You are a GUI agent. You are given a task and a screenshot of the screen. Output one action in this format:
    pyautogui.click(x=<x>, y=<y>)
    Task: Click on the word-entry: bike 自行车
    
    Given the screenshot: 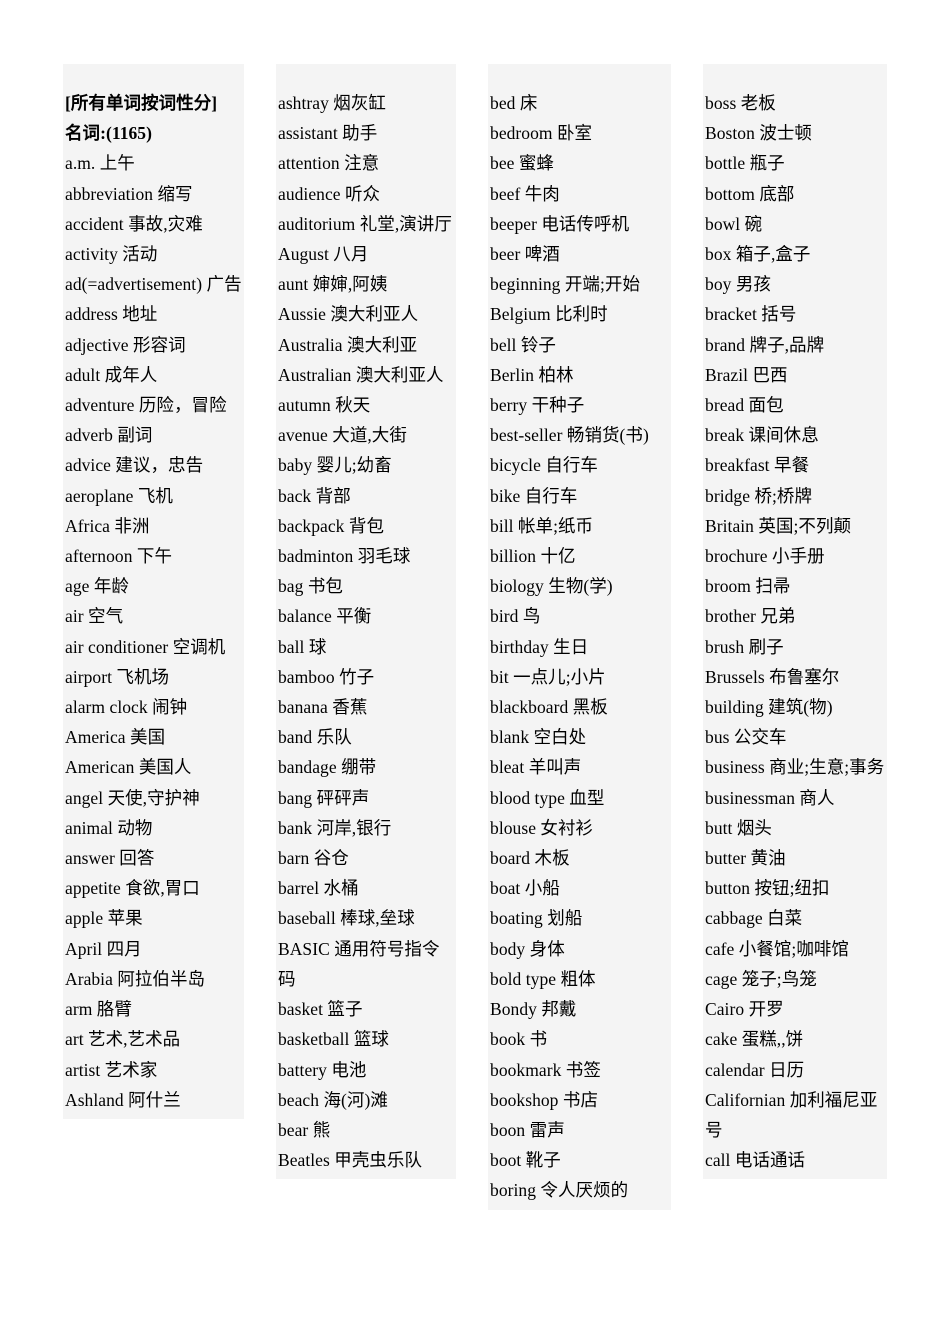 What is the action you would take?
    pyautogui.click(x=534, y=495)
    